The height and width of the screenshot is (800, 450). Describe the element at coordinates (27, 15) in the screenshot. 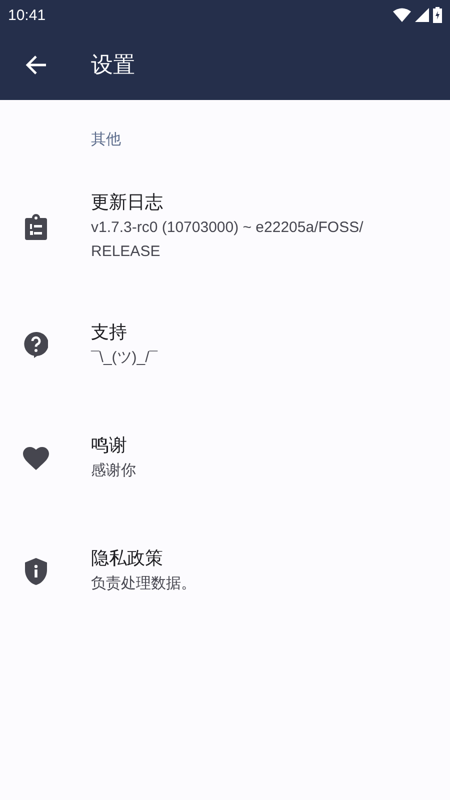

I see `status-time: 10:41` at that location.